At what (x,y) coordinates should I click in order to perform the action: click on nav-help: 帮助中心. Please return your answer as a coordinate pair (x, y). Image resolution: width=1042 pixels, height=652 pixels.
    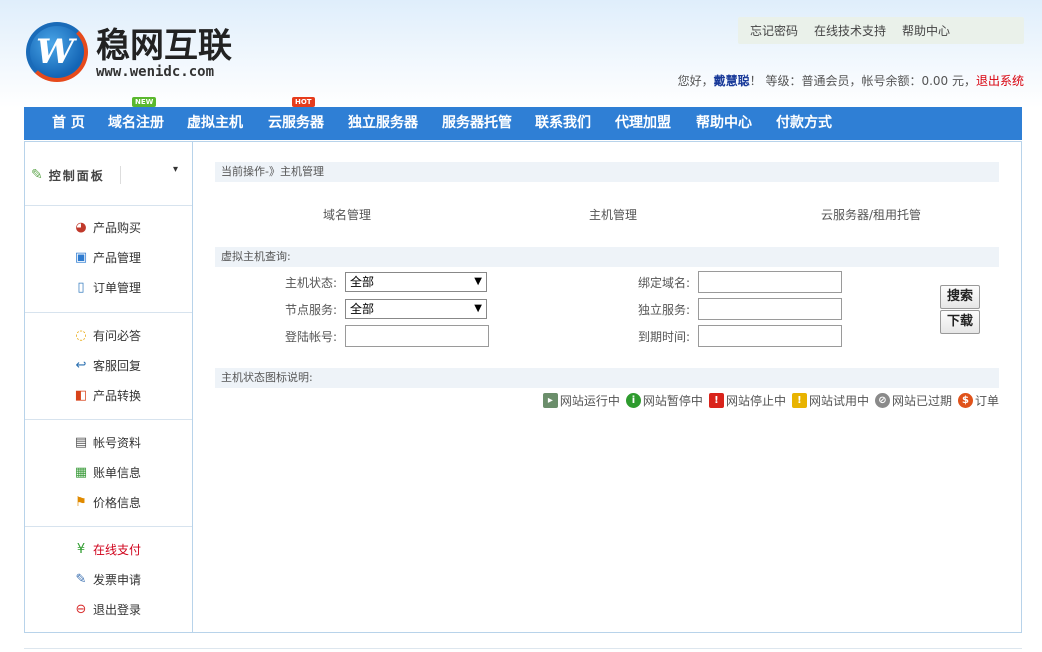
    Looking at the image, I should click on (724, 123).